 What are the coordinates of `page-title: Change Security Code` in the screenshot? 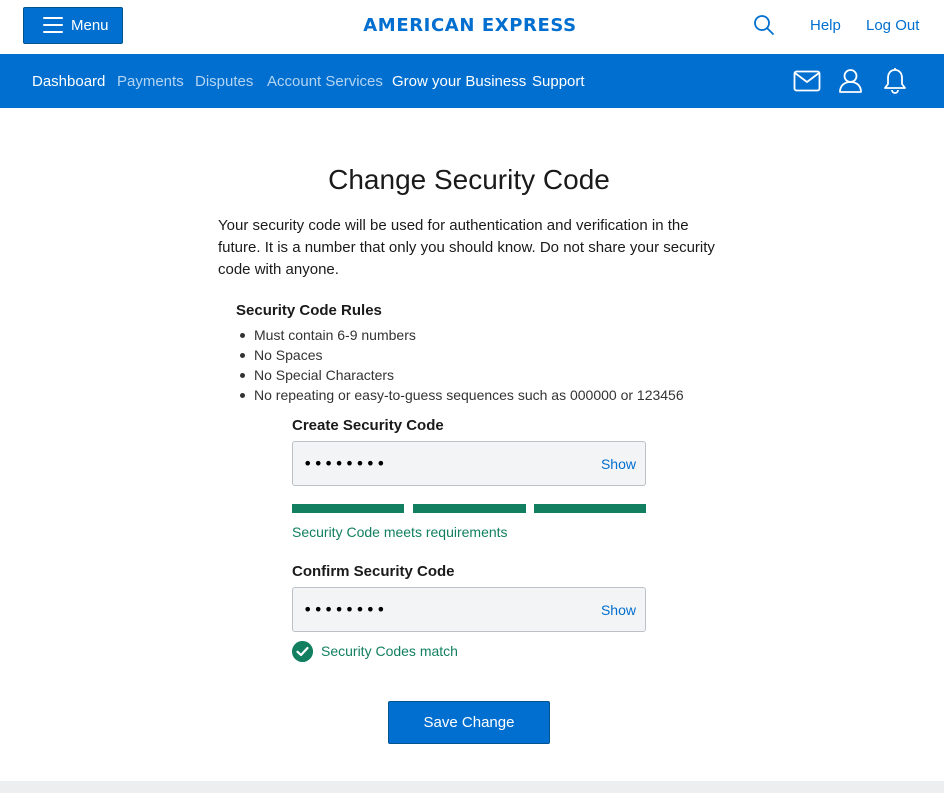 It's located at (469, 179).